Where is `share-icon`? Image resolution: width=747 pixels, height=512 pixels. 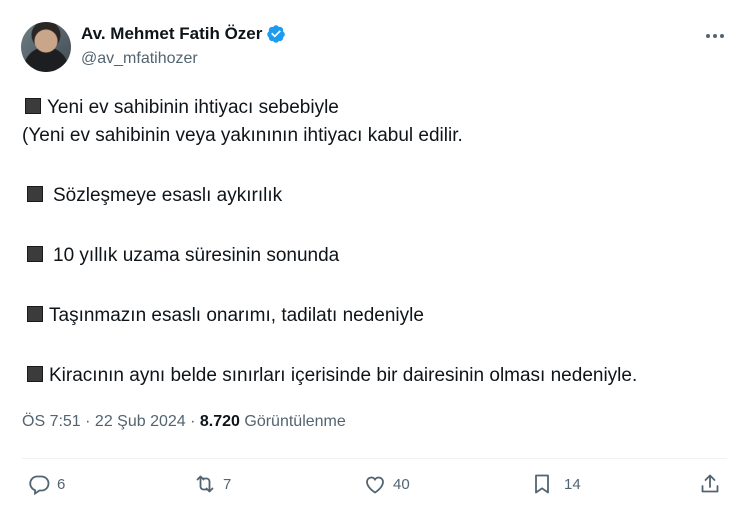
share-icon is located at coordinates (710, 483).